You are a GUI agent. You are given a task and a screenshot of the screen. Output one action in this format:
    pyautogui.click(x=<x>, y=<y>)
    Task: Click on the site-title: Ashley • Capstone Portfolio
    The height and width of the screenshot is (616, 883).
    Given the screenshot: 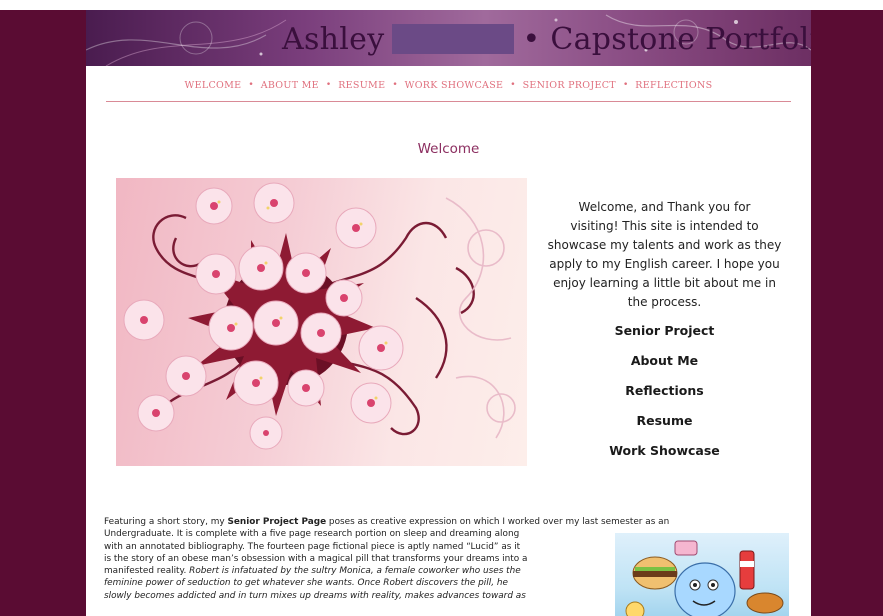 What is the action you would take?
    pyautogui.click(x=546, y=39)
    